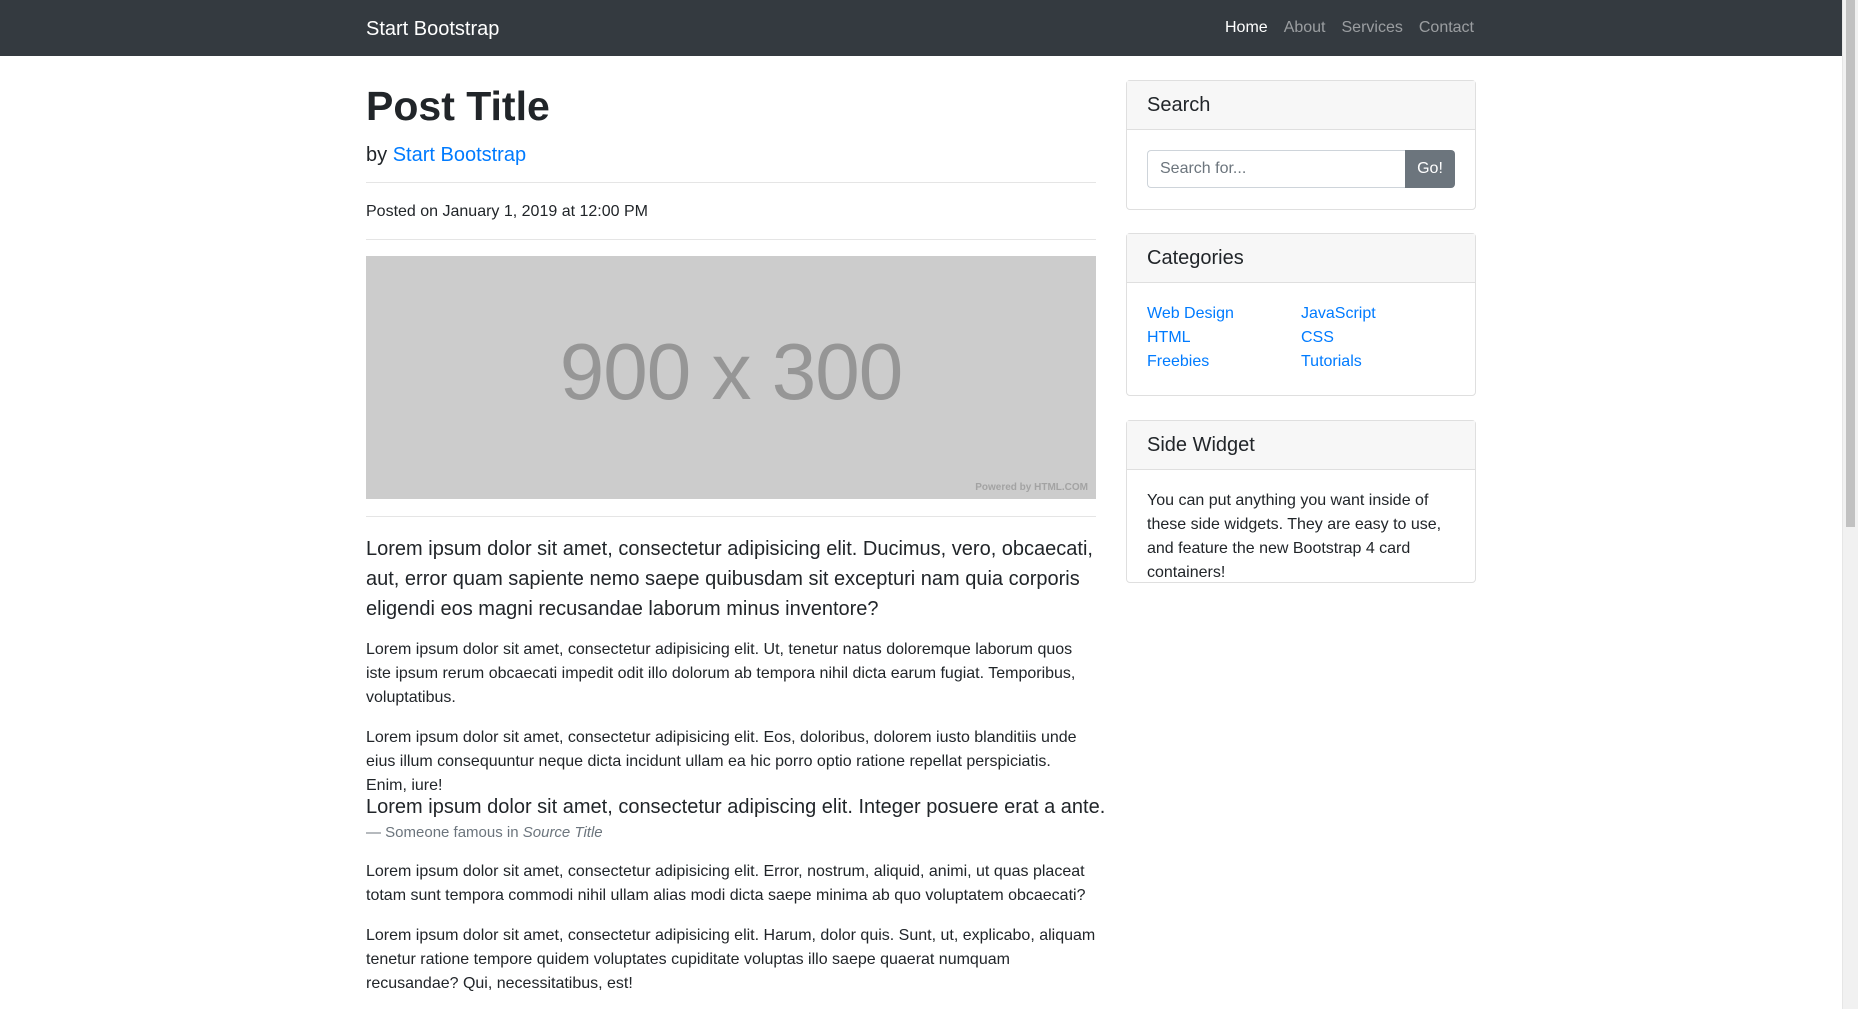 The width and height of the screenshot is (1858, 1009). I want to click on byline-prefix: by, so click(377, 155).